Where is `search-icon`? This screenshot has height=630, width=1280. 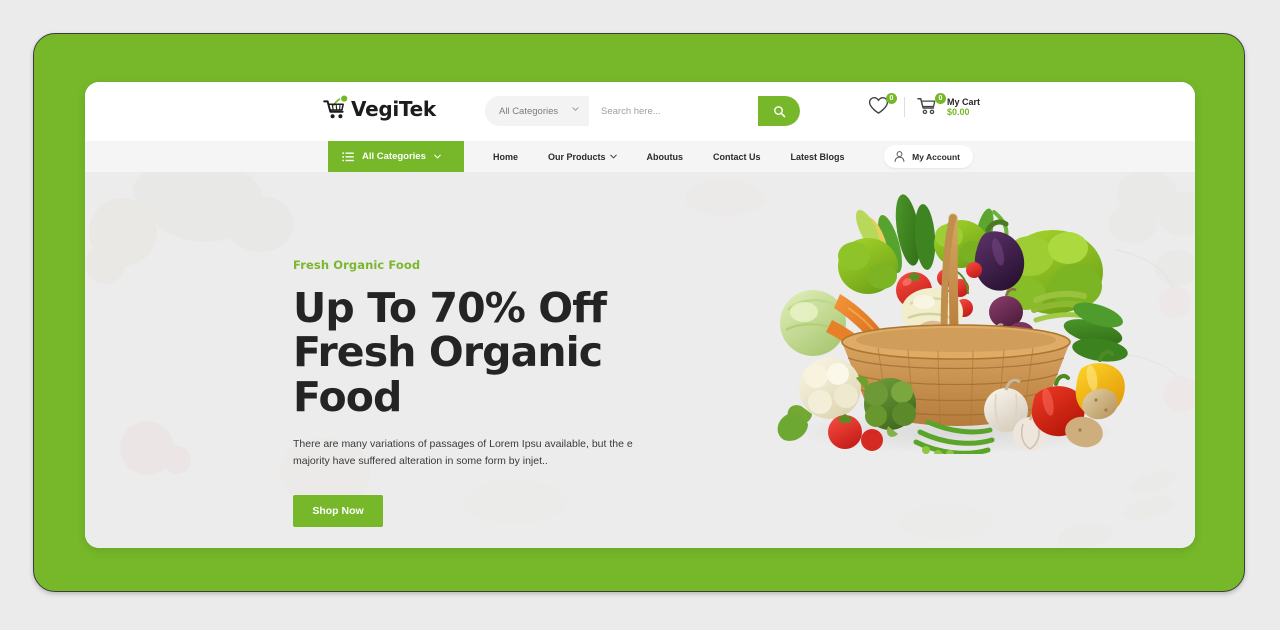
search-icon is located at coordinates (779, 111).